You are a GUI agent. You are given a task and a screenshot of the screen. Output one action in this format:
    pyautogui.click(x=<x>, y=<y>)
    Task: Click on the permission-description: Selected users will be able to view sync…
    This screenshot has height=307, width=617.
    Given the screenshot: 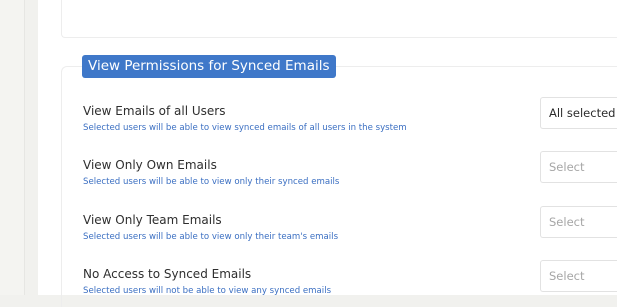 What is the action you would take?
    pyautogui.click(x=245, y=128)
    